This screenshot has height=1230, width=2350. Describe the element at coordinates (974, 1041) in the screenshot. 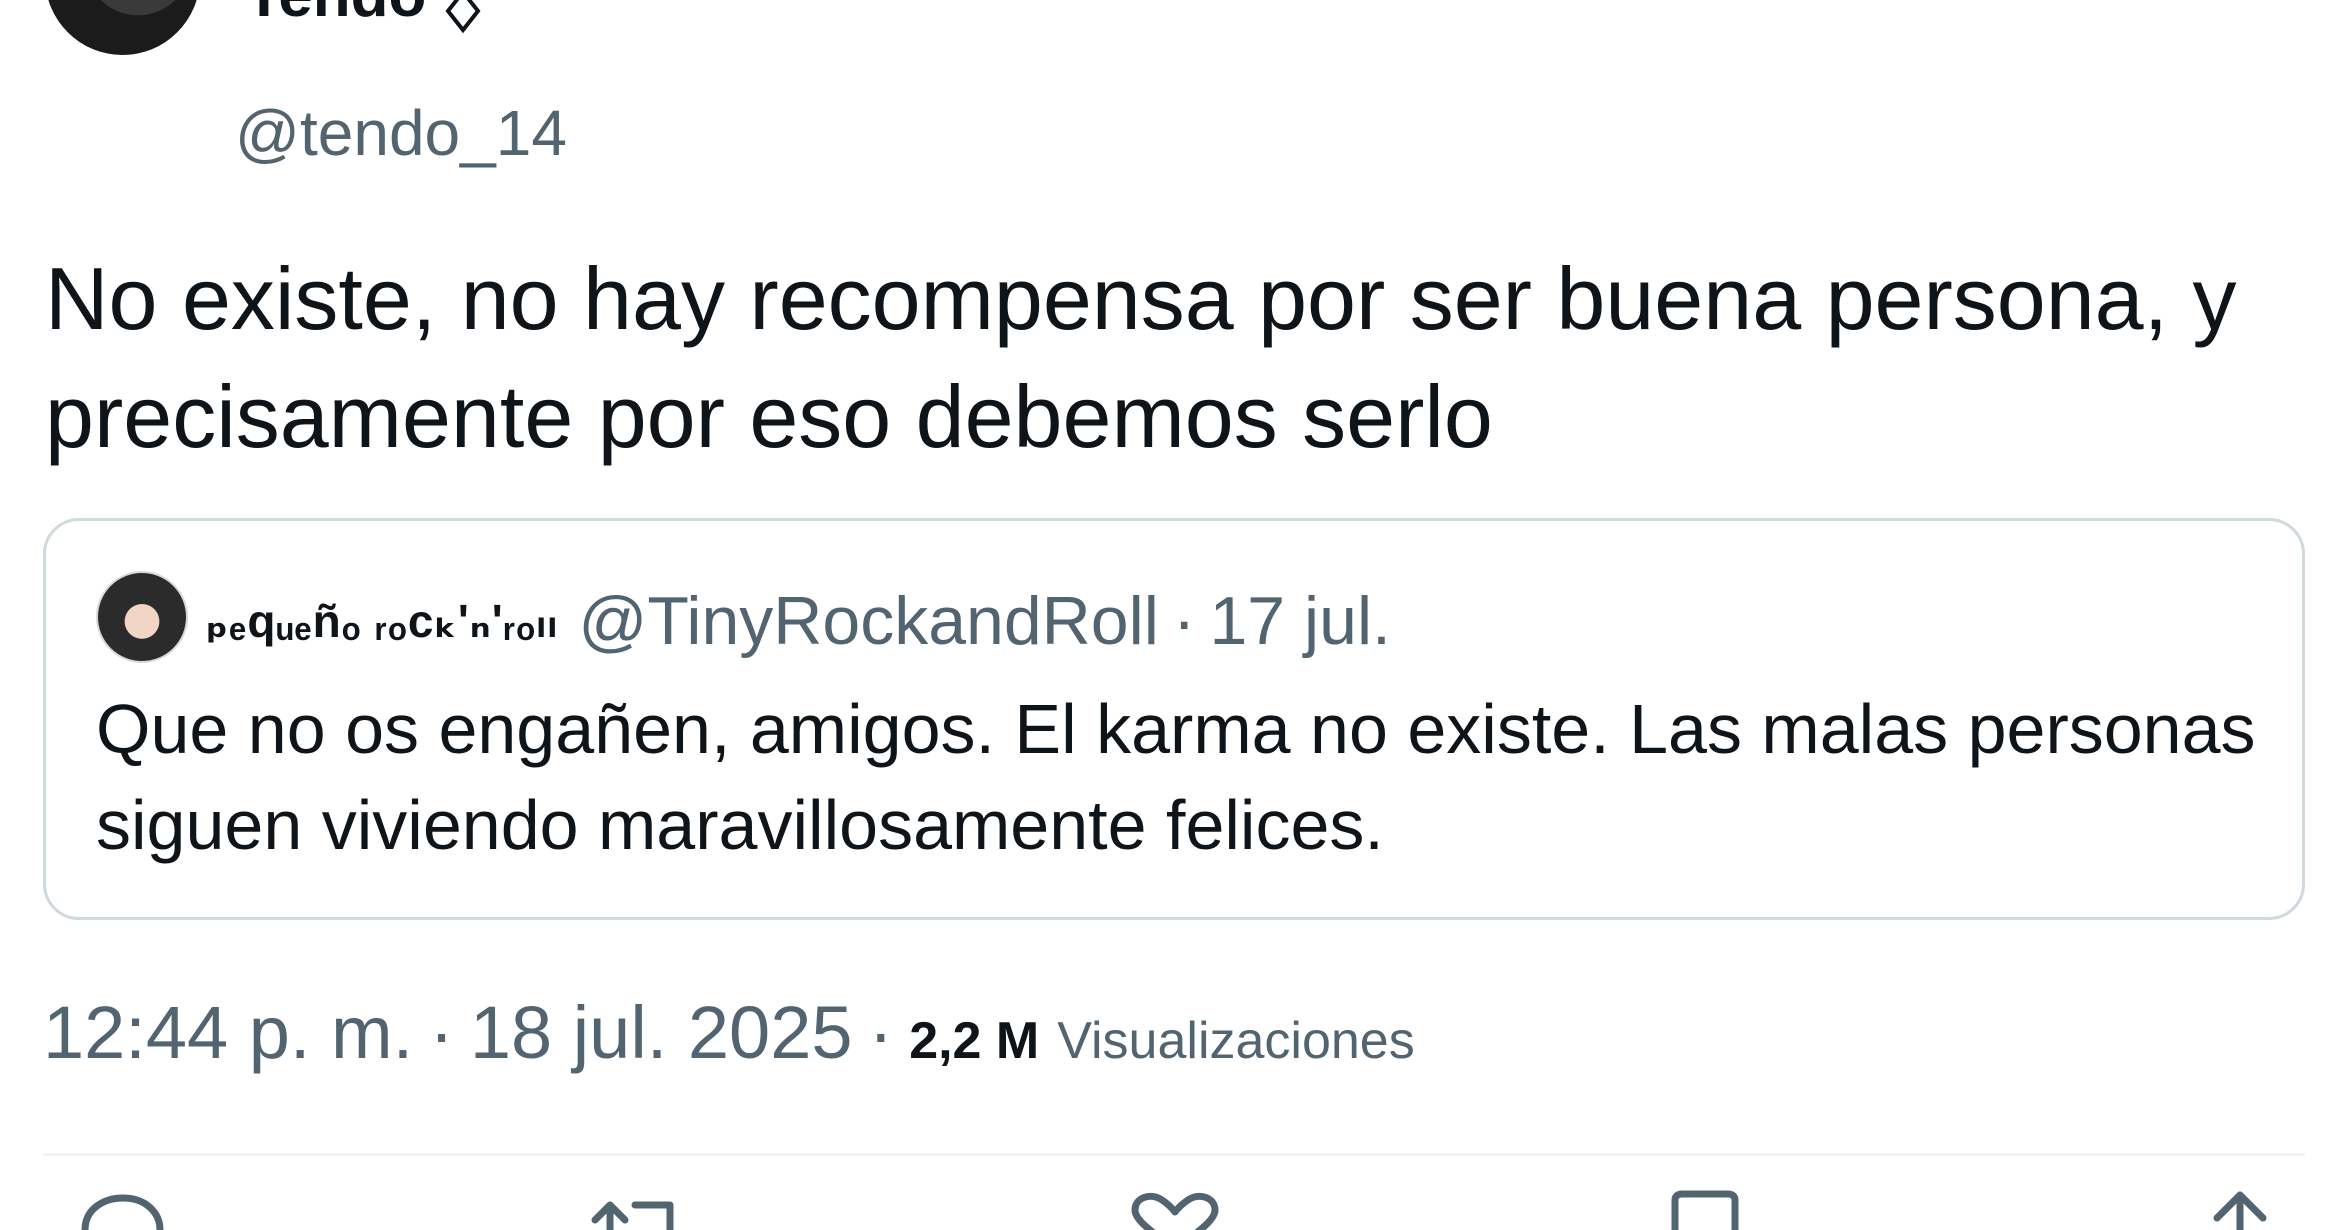

I see `views-count: 2,2 M` at that location.